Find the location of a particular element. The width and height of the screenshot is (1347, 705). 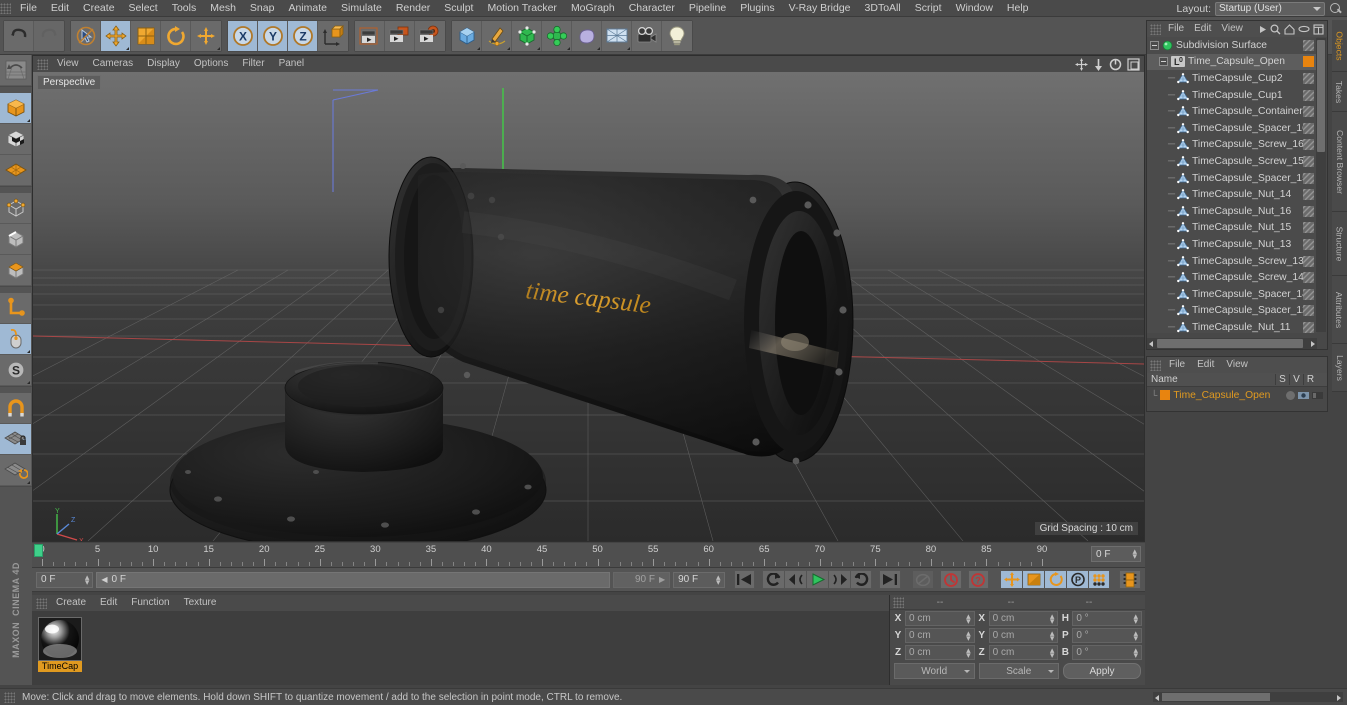

axis-mode-button is located at coordinates (15, 308).